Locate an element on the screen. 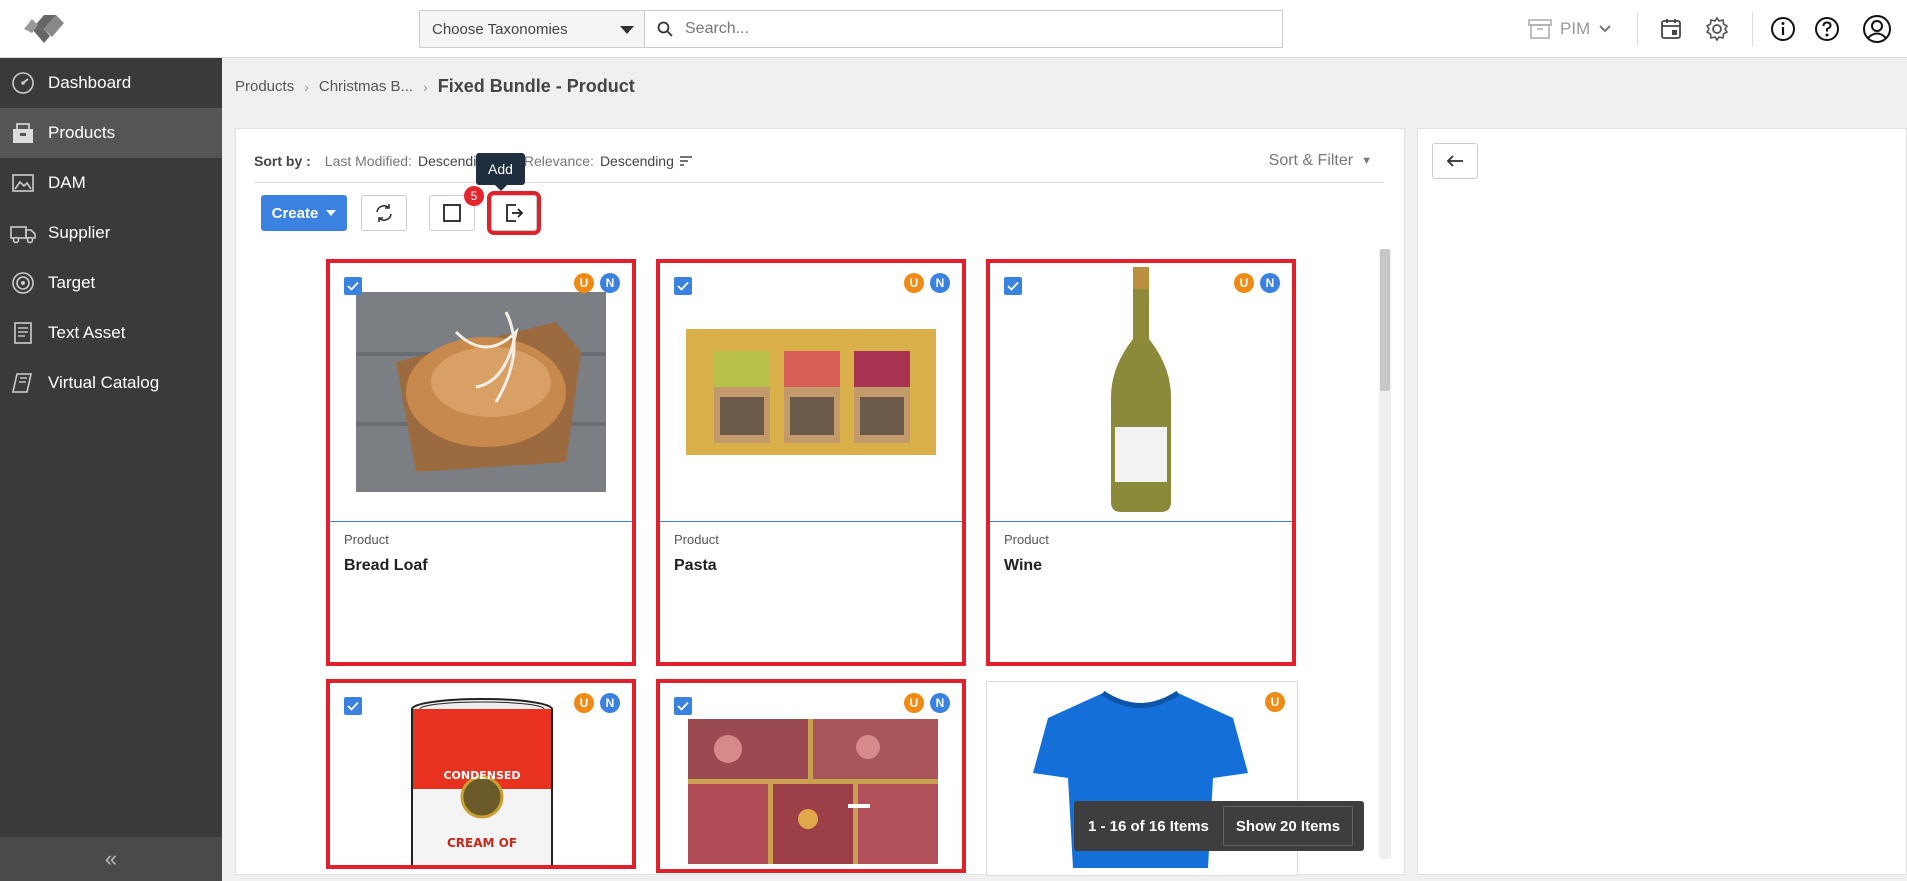 Image resolution: width=1907 pixels, height=881 pixels. card-name: Wine is located at coordinates (1023, 565).